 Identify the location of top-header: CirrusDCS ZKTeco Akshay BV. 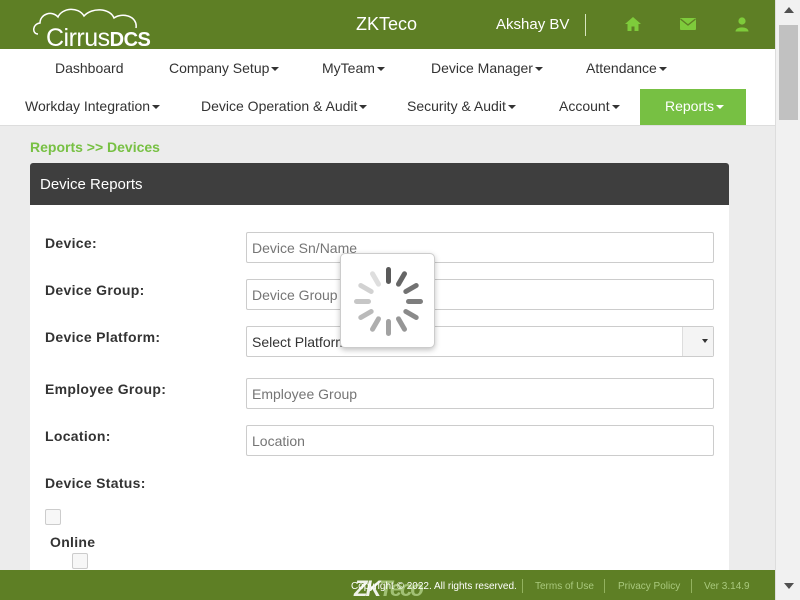
(387, 26).